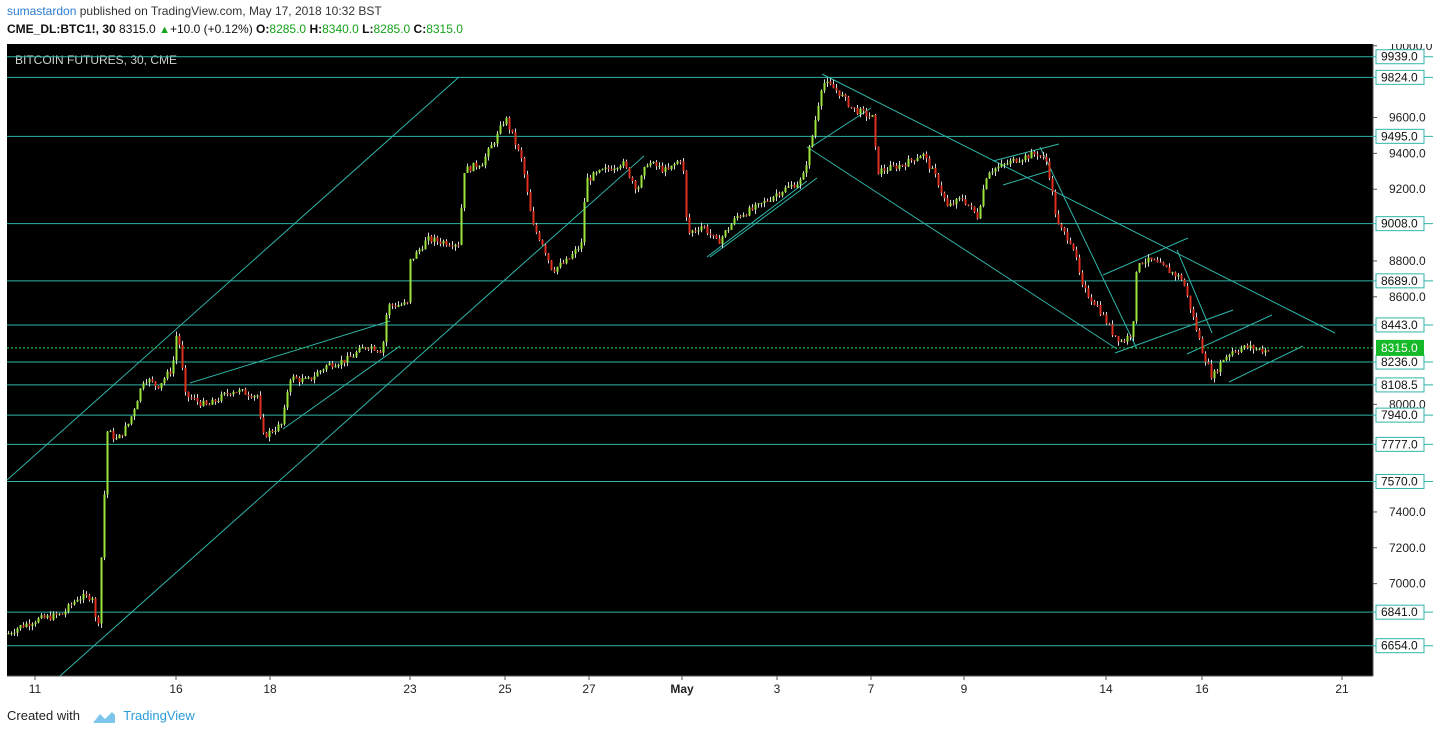 The width and height of the screenshot is (1439, 734). I want to click on tradingview-logo-icon, so click(103, 717).